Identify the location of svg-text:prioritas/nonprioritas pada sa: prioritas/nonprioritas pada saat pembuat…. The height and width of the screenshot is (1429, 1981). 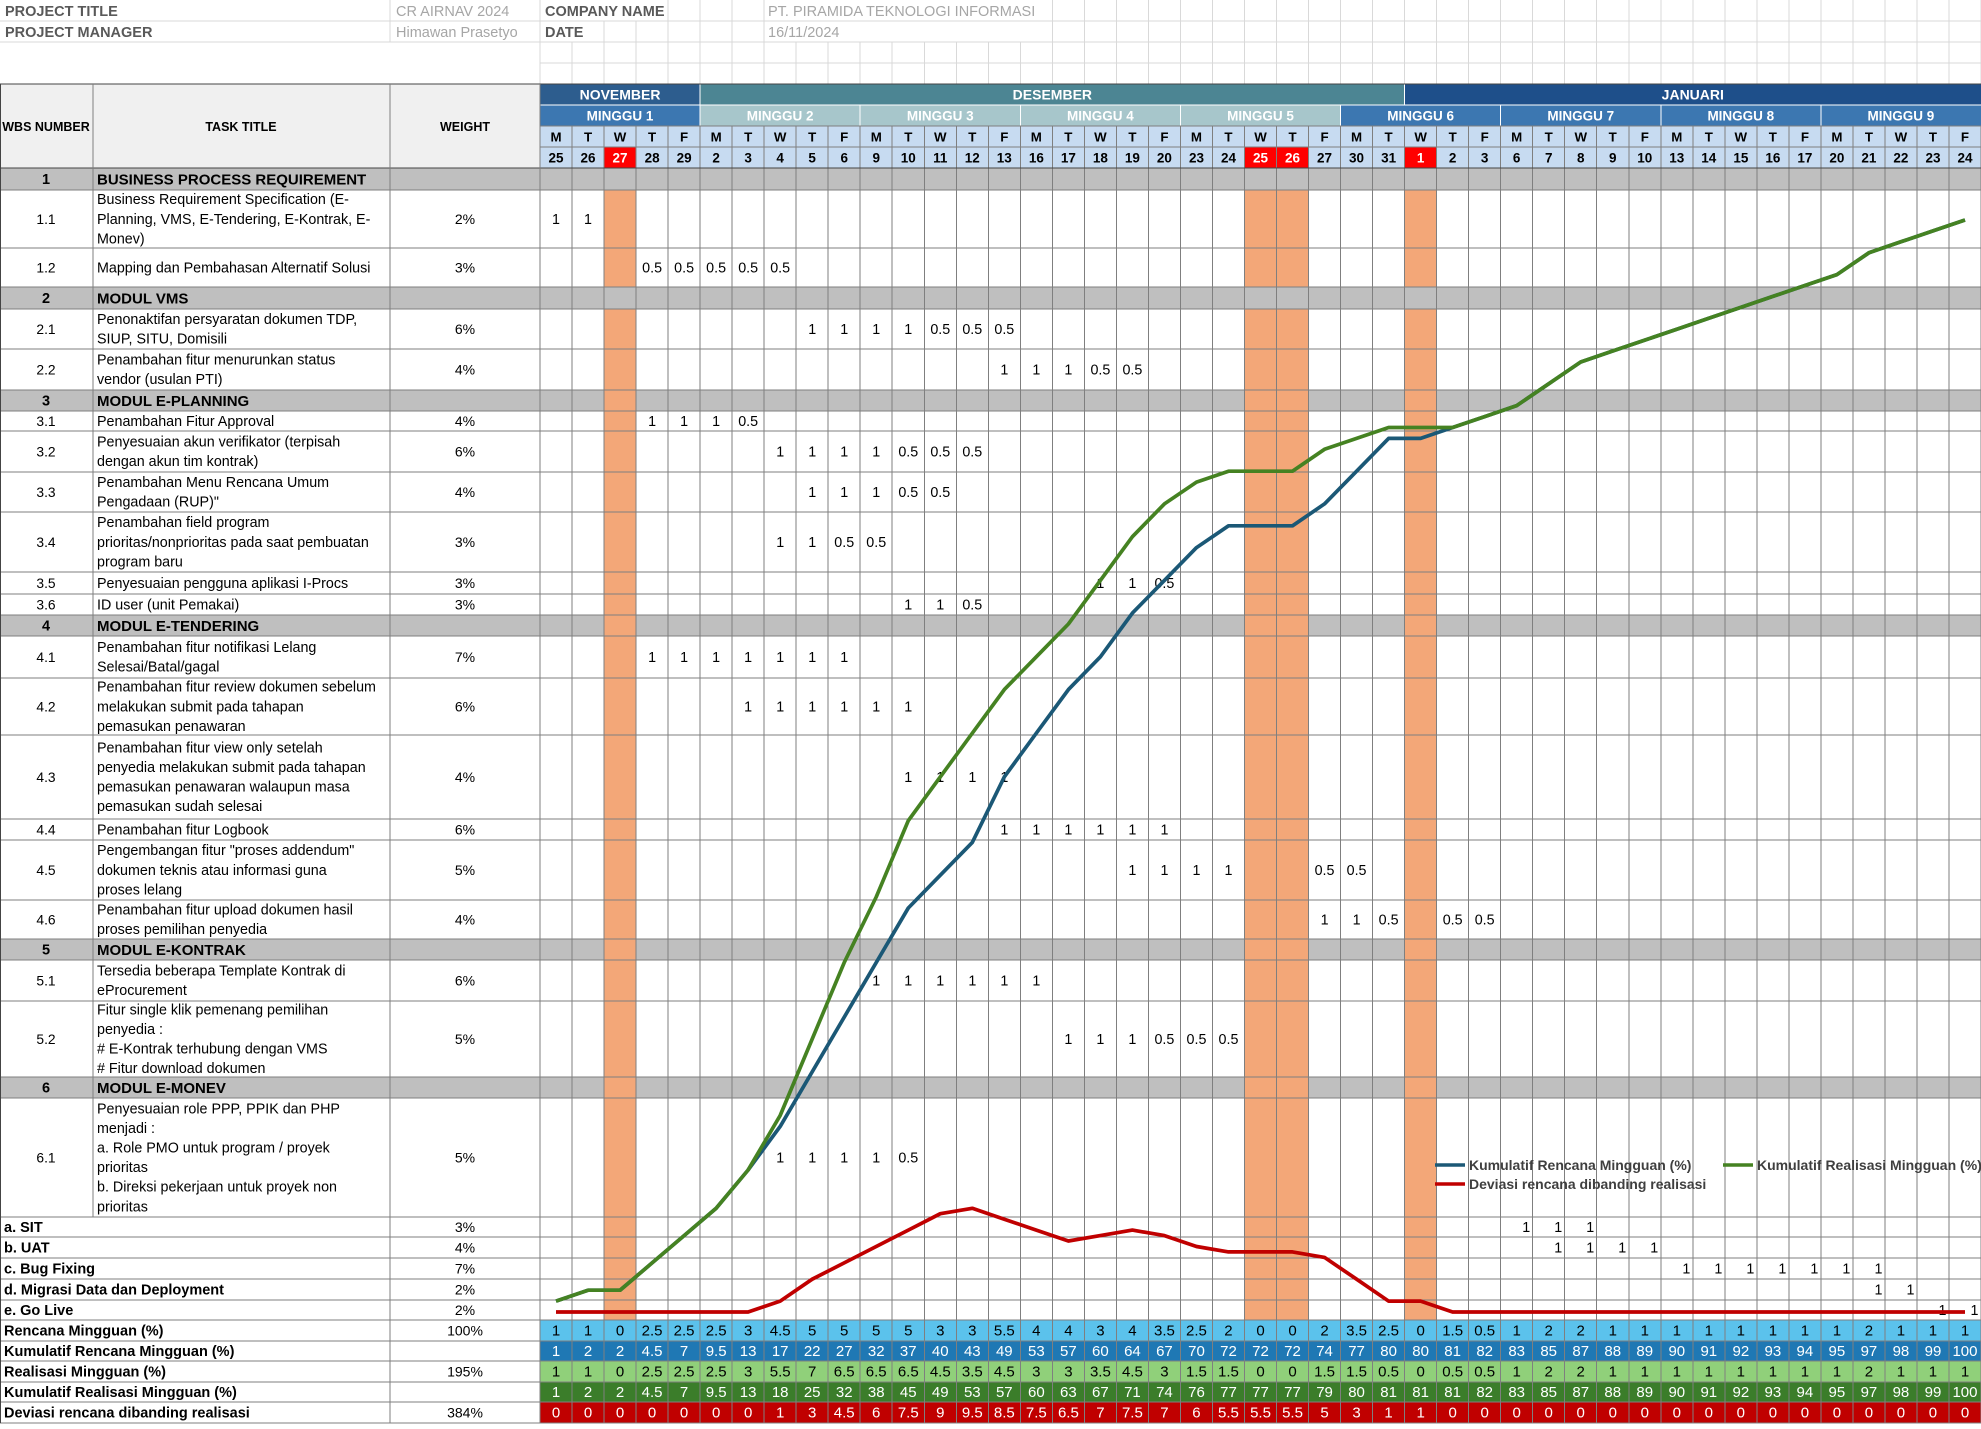
(233, 543).